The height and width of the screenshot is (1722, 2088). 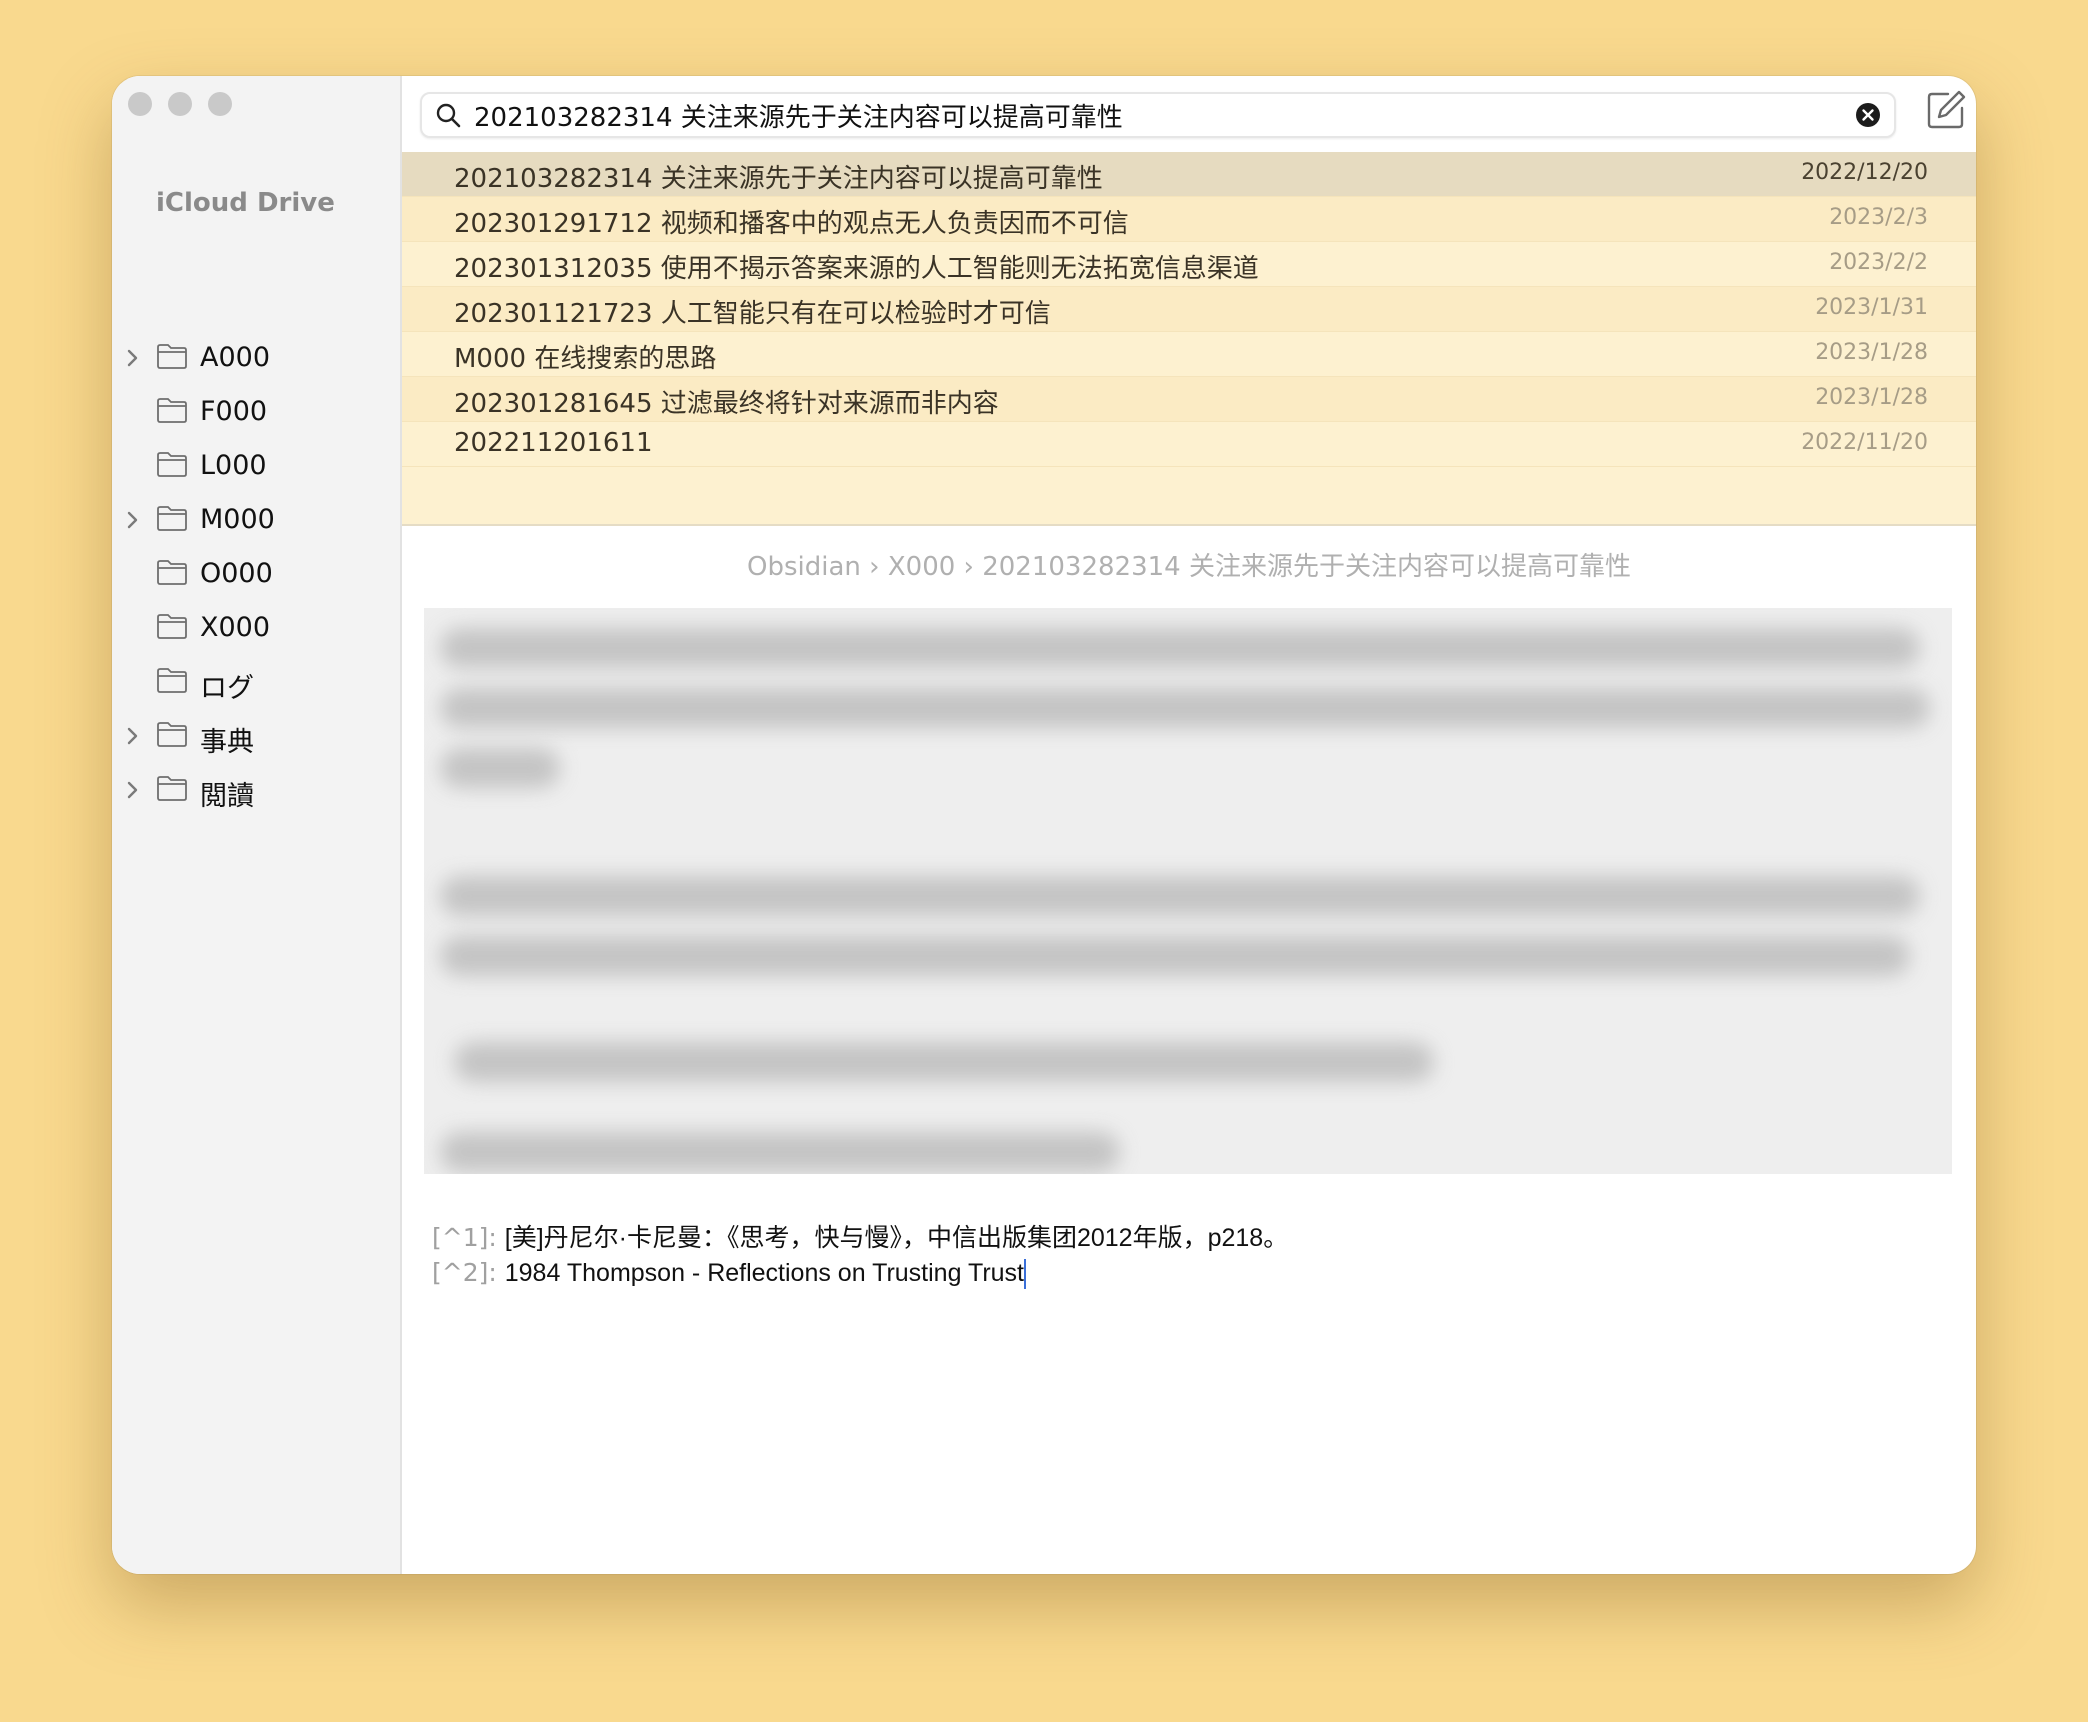 I want to click on sidebar-title: iCloud Drive, so click(x=245, y=203).